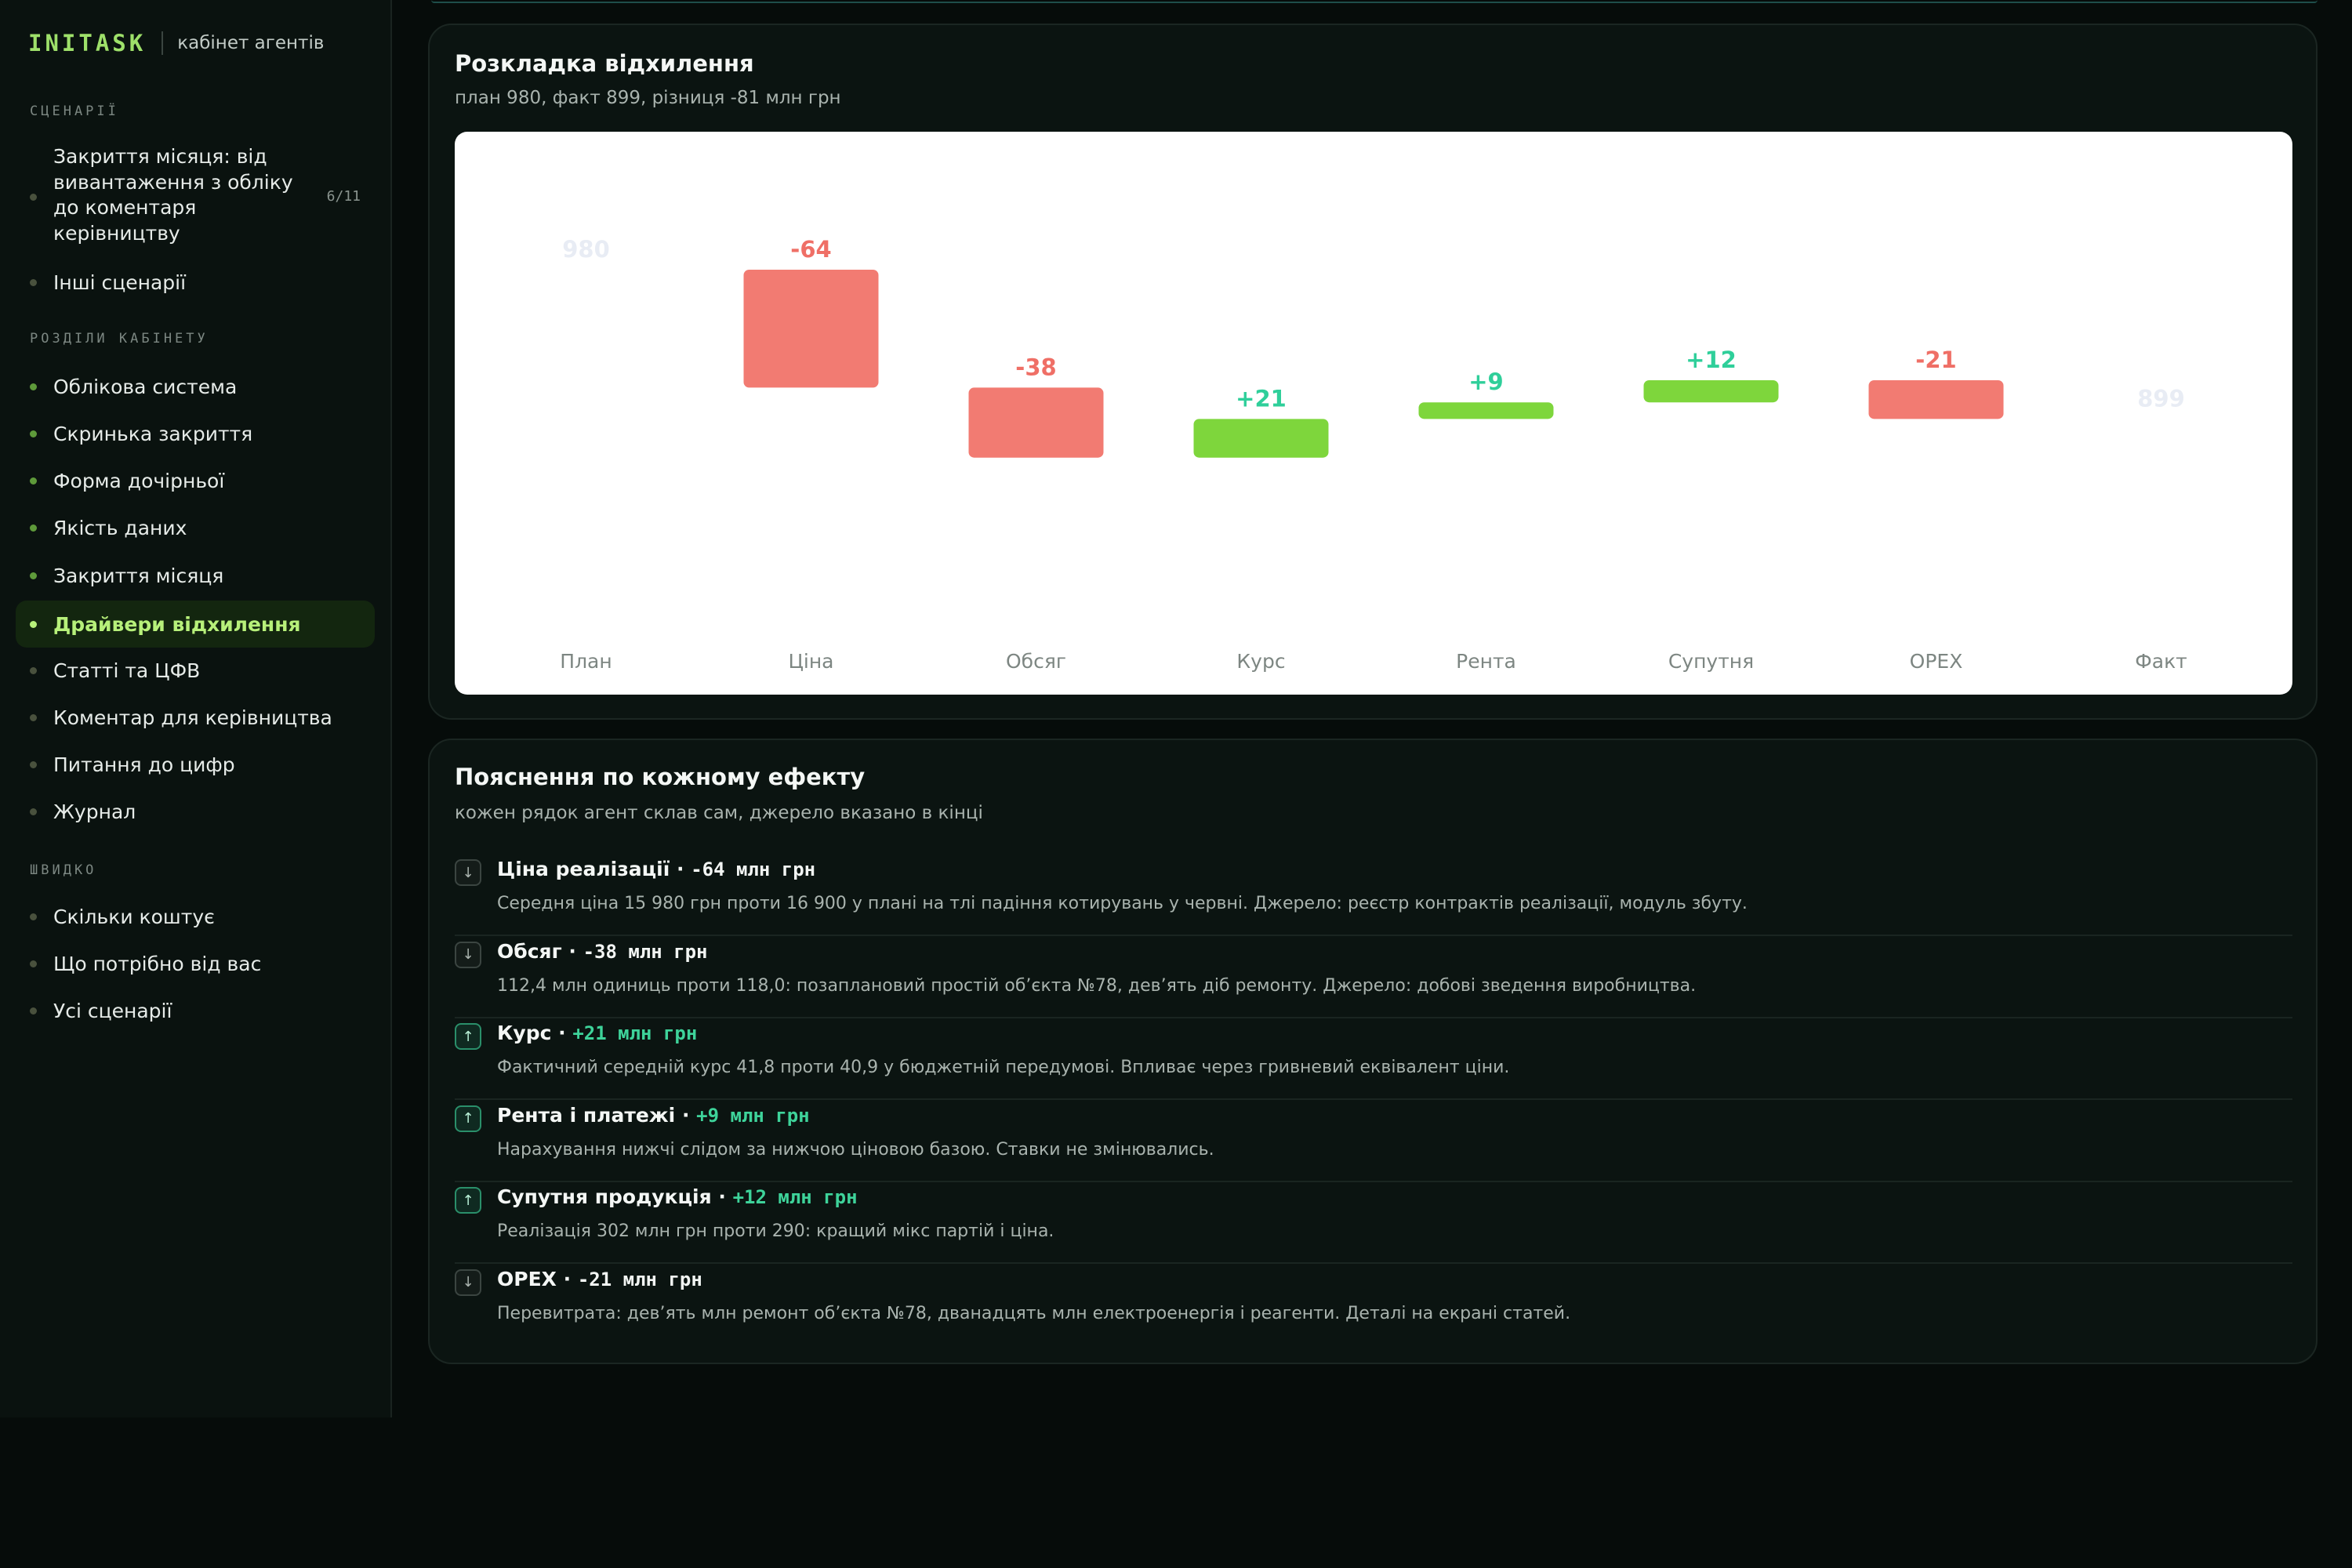  What do you see at coordinates (1936, 661) in the screenshot?
I see `waterfall-category-label: OPEX` at bounding box center [1936, 661].